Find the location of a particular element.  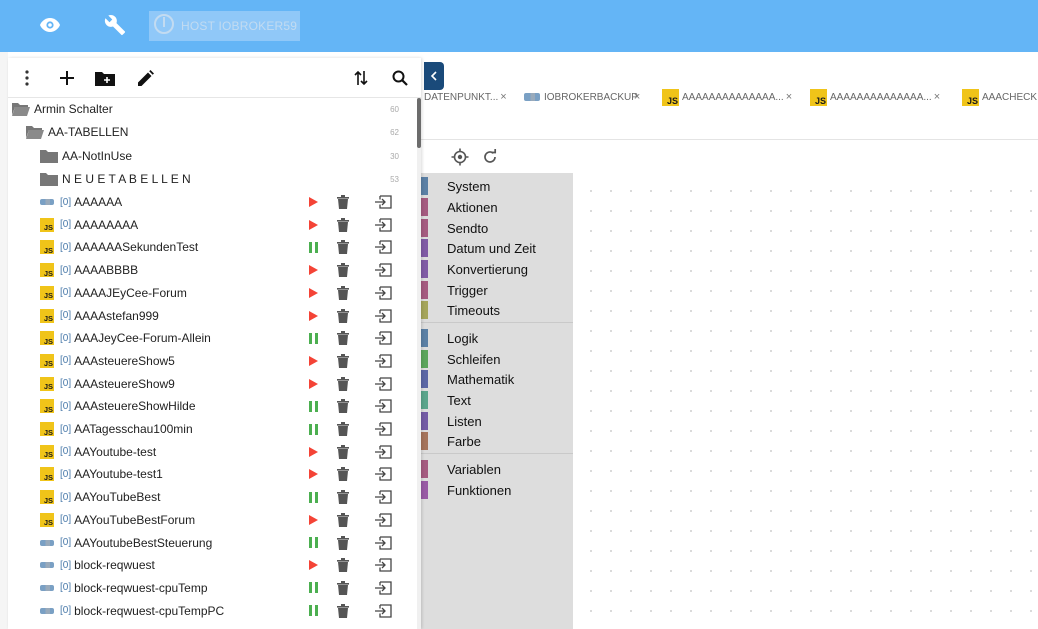

toolbox-category: Konvertierung is located at coordinates (474, 269).